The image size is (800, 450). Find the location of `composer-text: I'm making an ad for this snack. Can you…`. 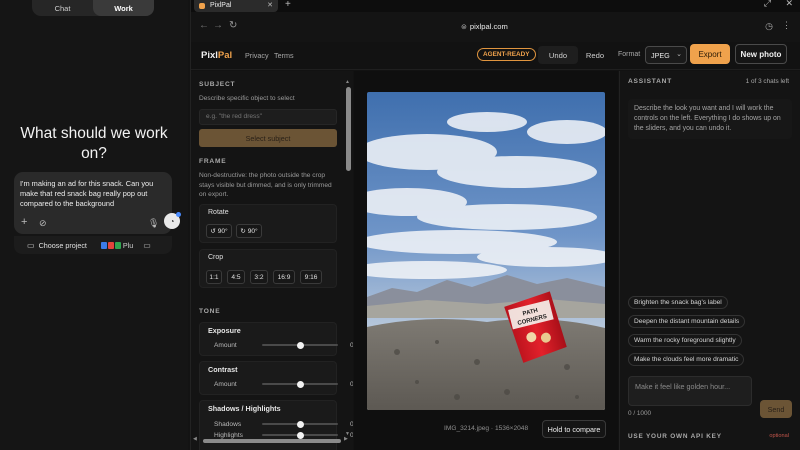

composer-text: I'm making an ad for this snack. Can you… is located at coordinates (93, 194).